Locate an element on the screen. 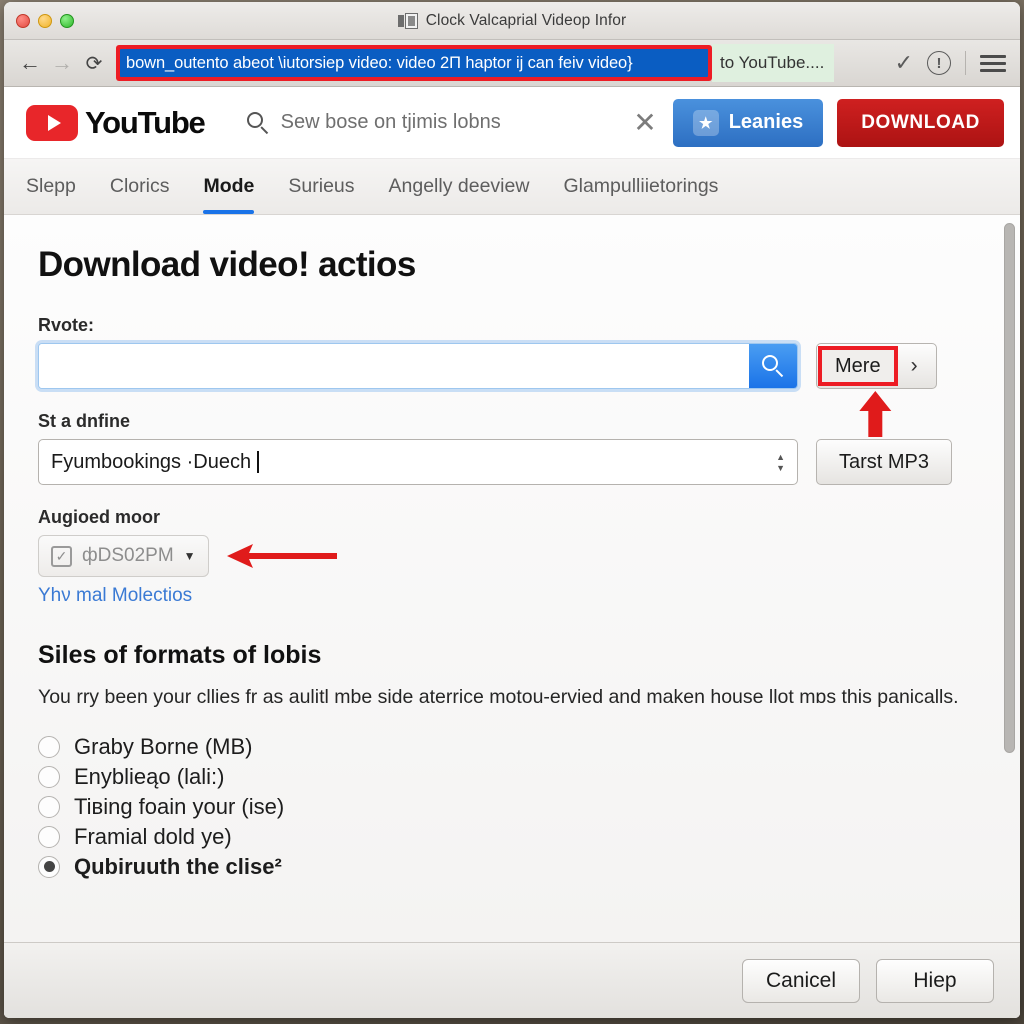  window-title-group: Clock Valcaprial Videop Infor is located at coordinates (512, 20).